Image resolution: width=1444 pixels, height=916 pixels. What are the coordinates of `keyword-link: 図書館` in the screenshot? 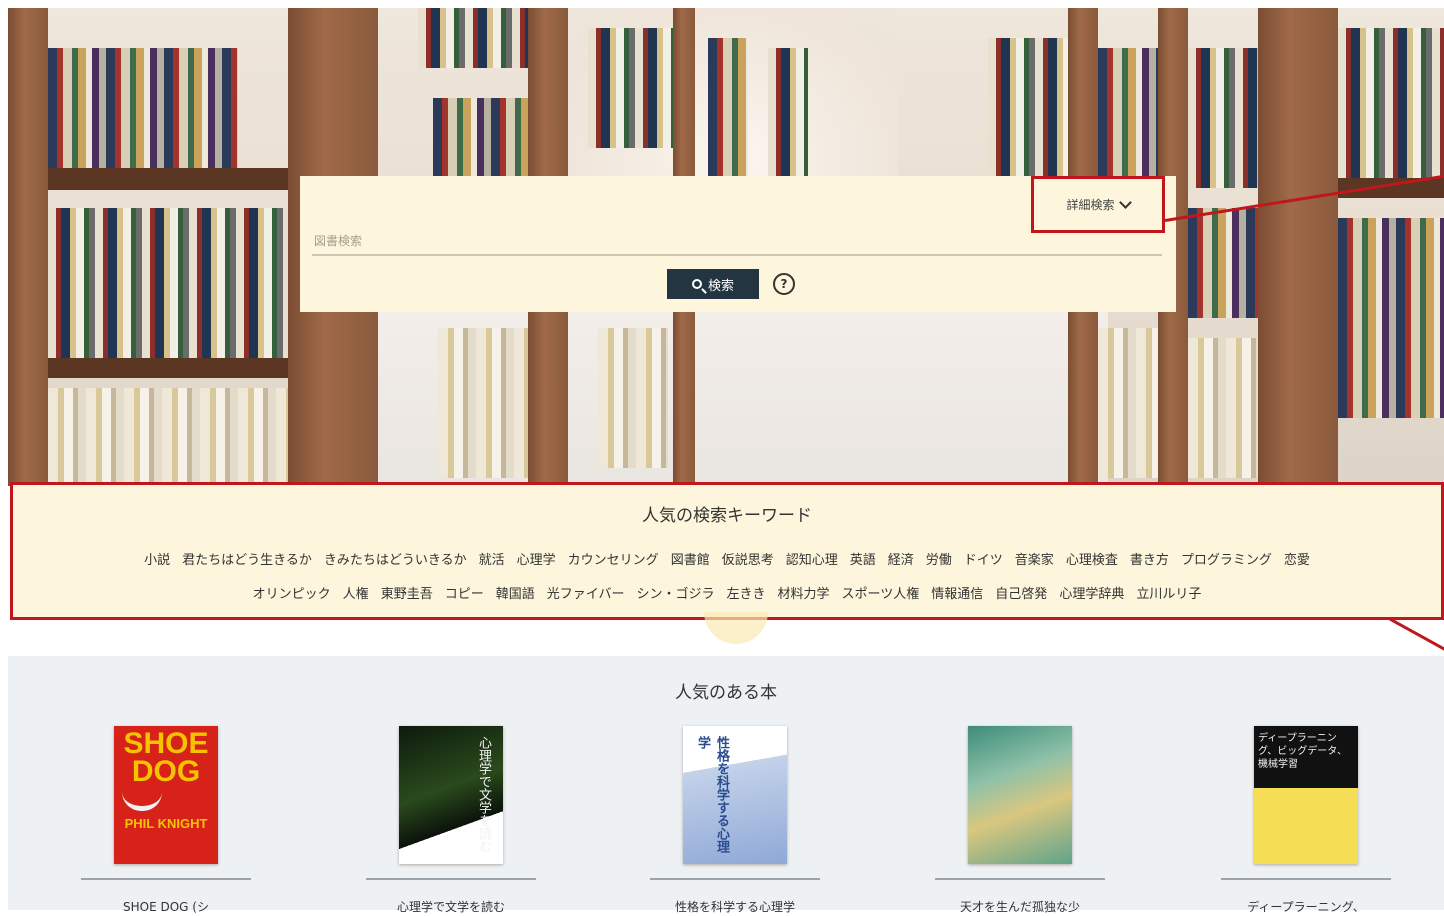 It's located at (690, 560).